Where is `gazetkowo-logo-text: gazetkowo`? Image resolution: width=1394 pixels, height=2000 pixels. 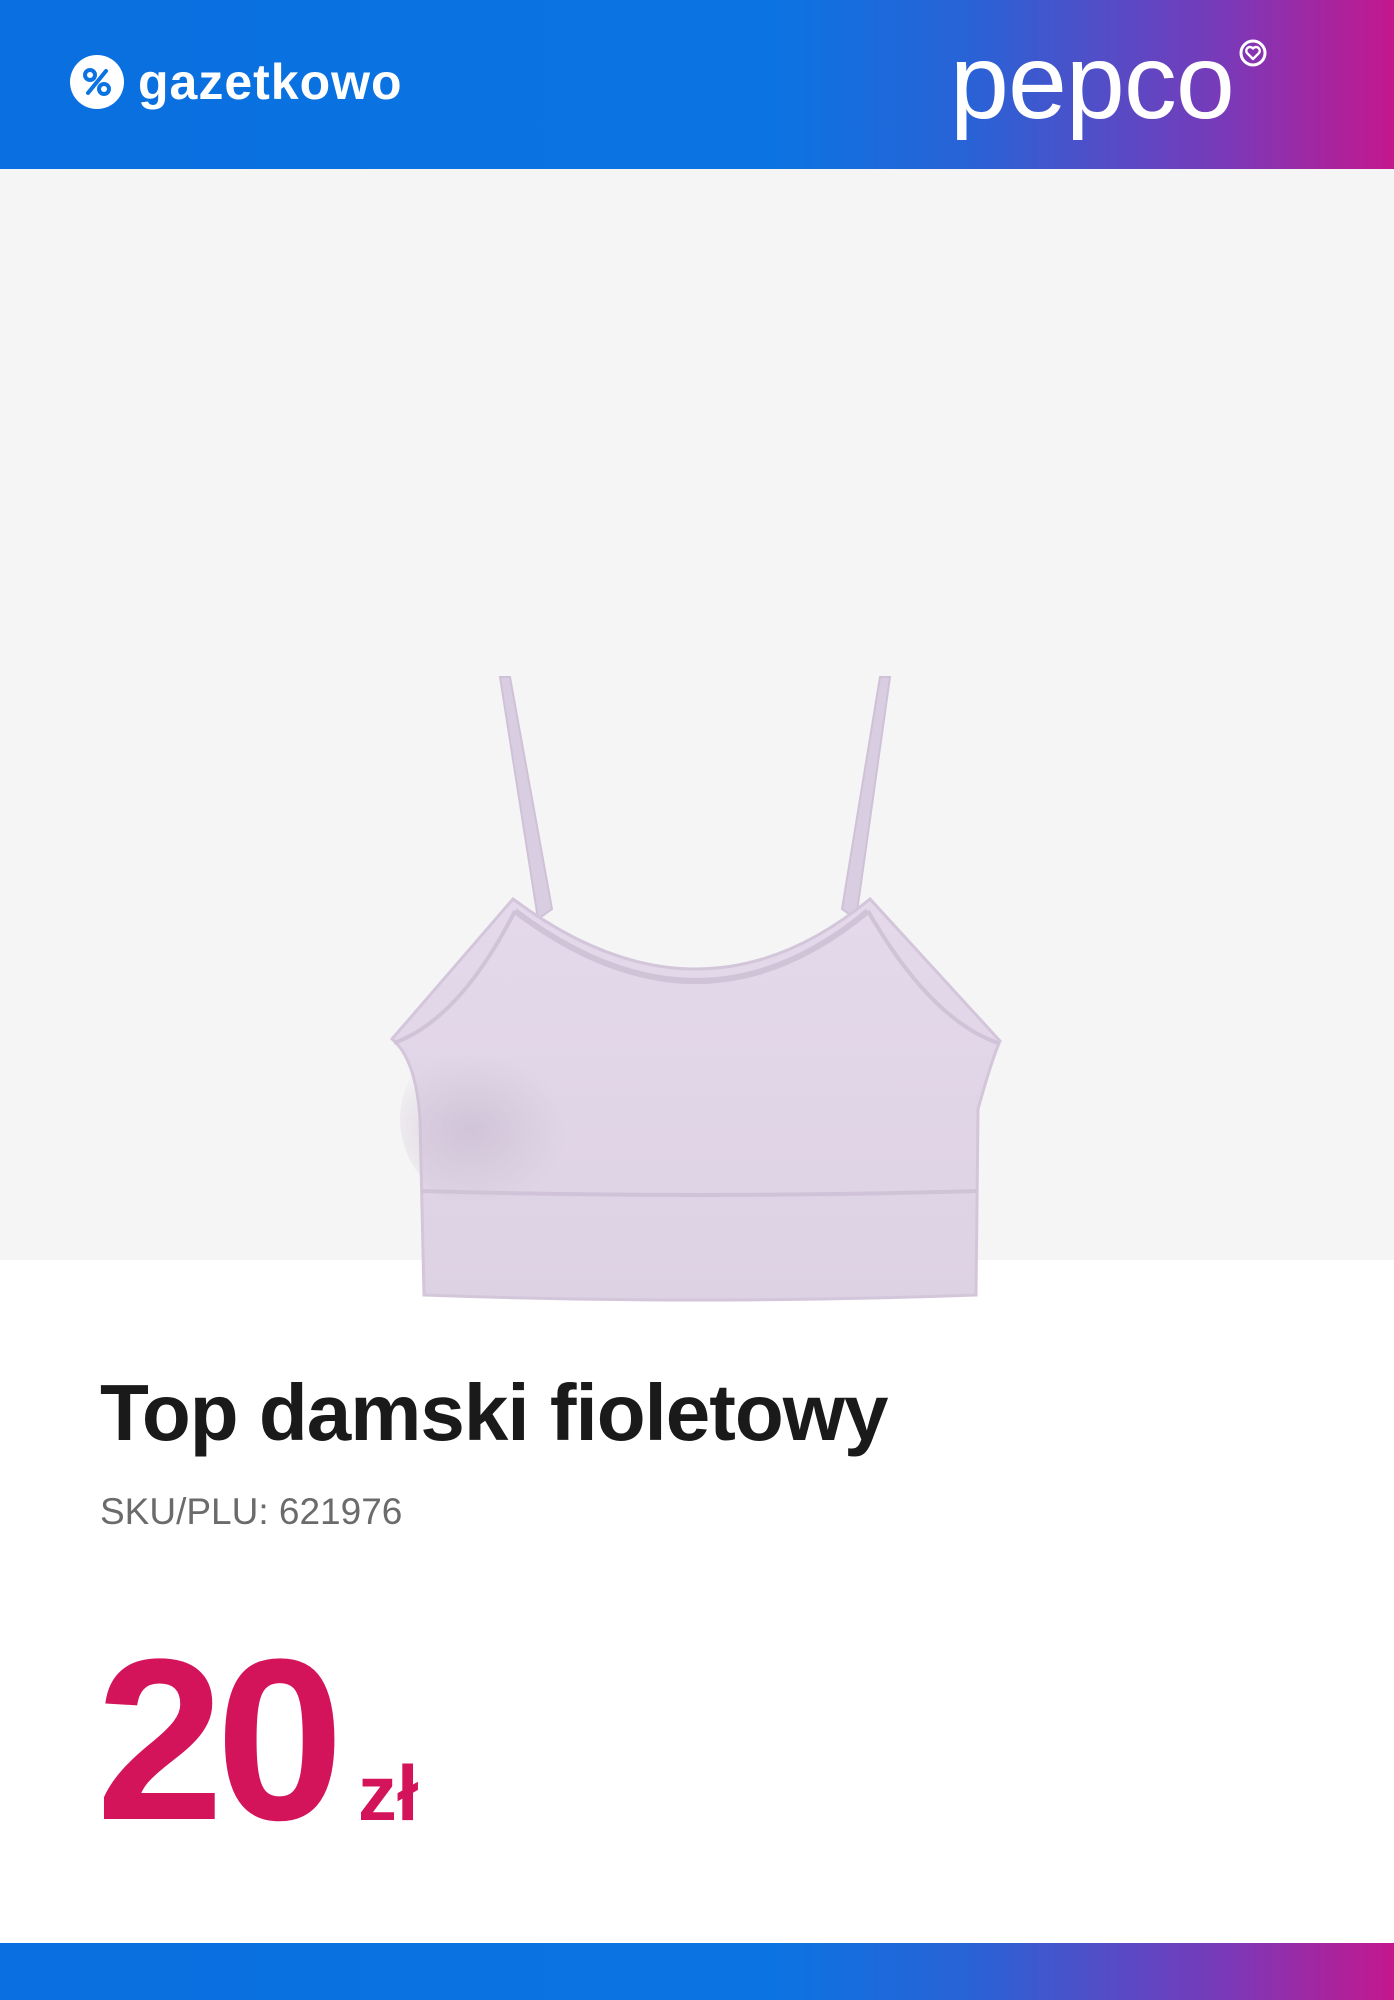 gazetkowo-logo-text: gazetkowo is located at coordinates (270, 82).